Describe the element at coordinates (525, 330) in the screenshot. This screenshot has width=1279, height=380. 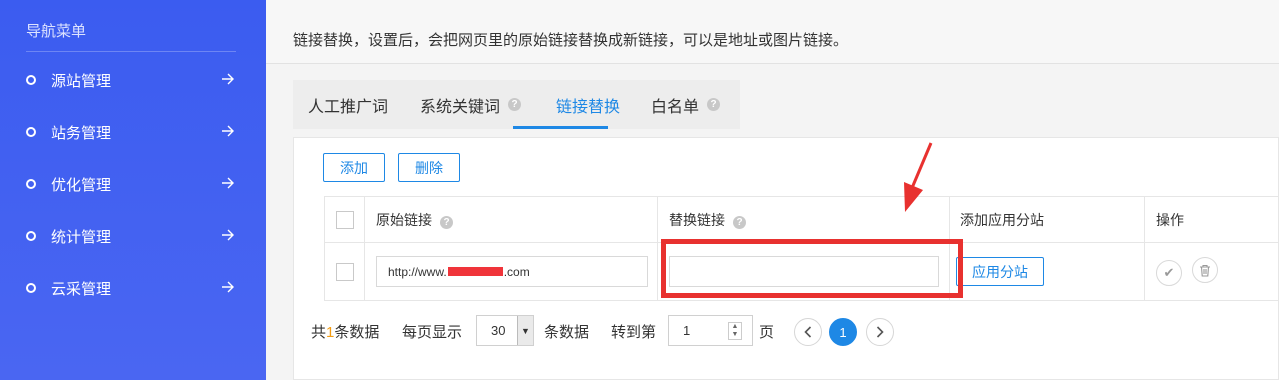
I see `dropdown-arrow-icon: ▼` at that location.